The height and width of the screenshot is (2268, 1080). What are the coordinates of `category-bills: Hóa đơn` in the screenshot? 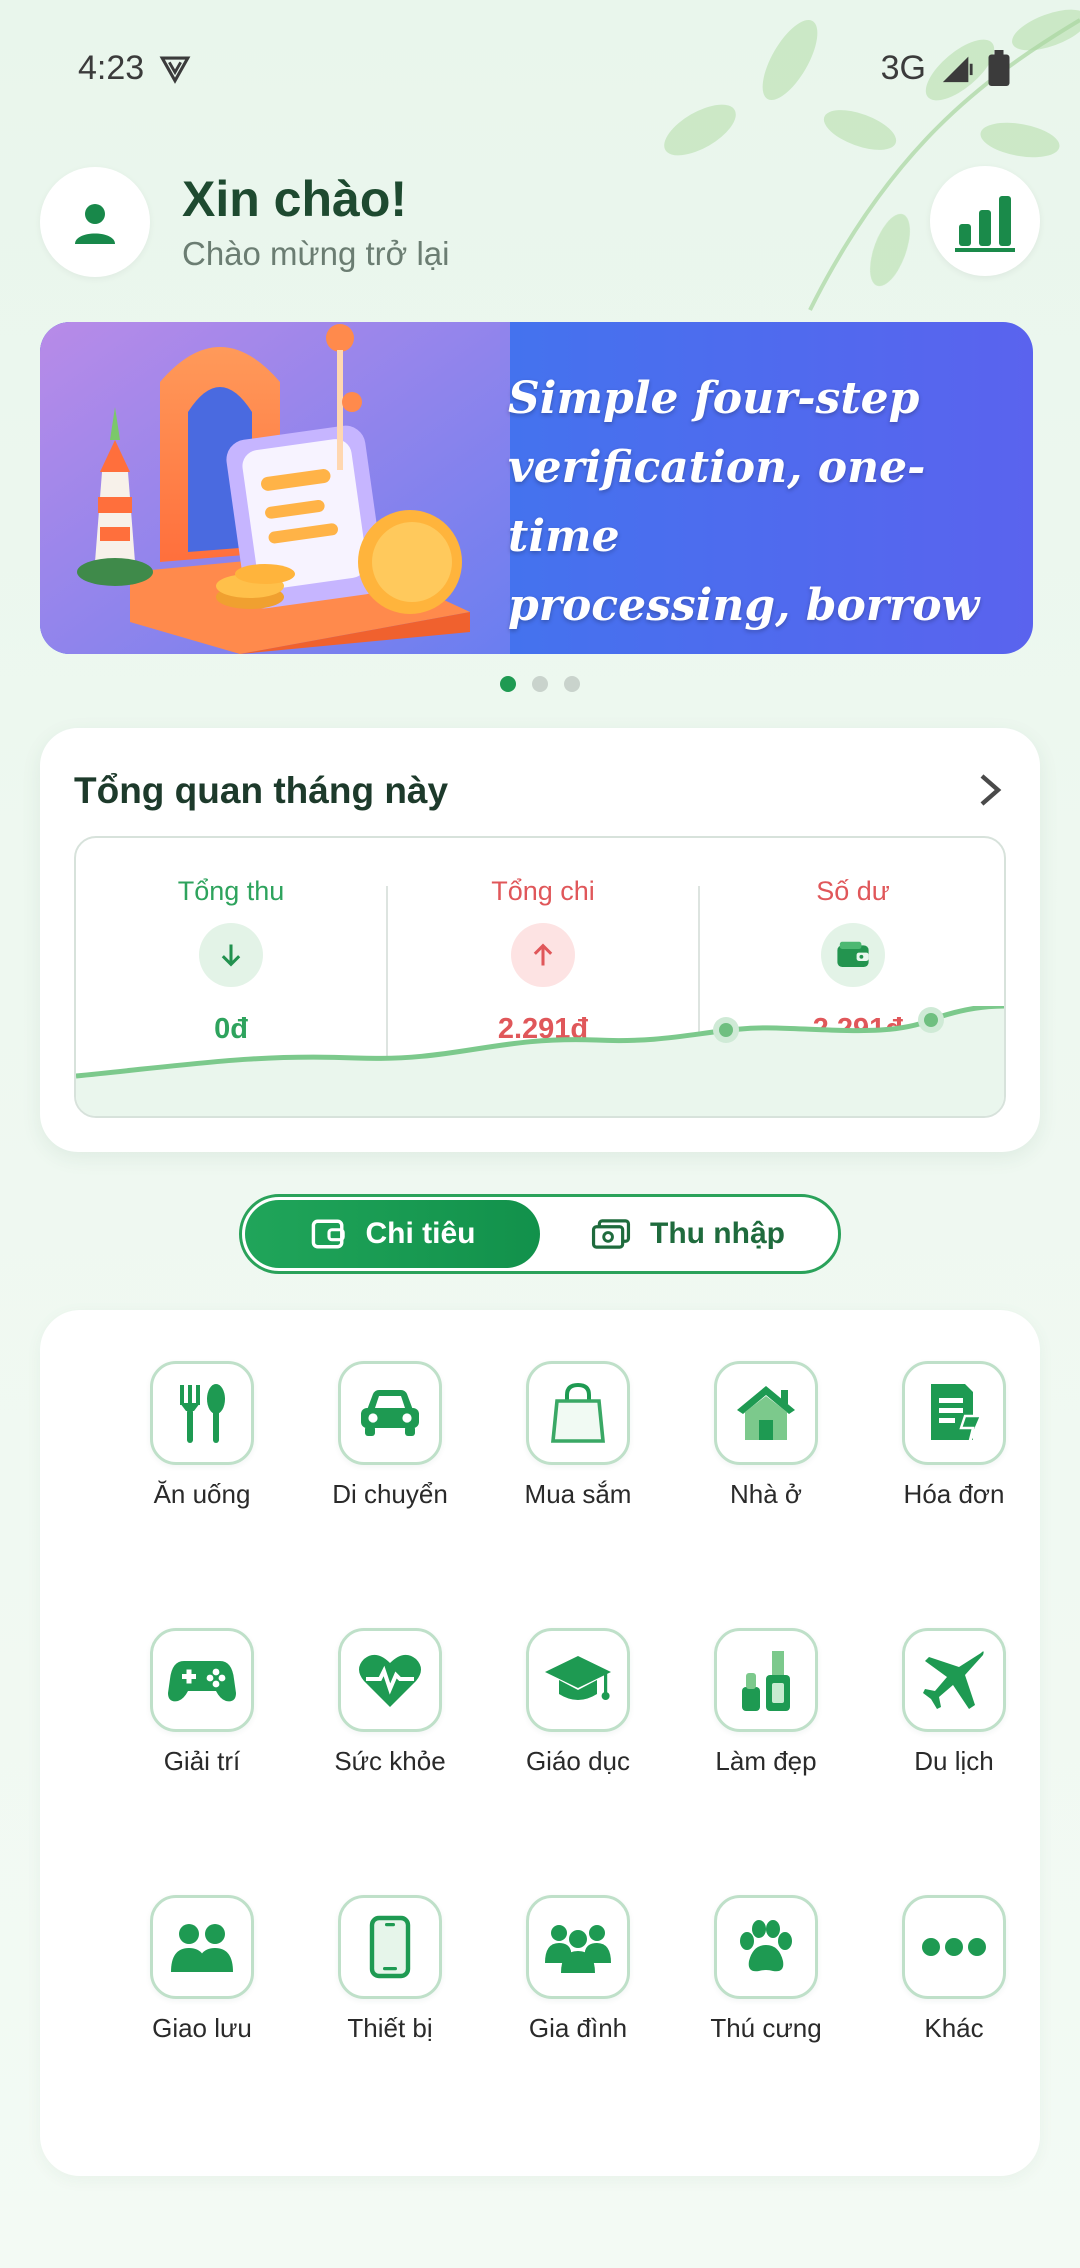 It's located at (954, 1435).